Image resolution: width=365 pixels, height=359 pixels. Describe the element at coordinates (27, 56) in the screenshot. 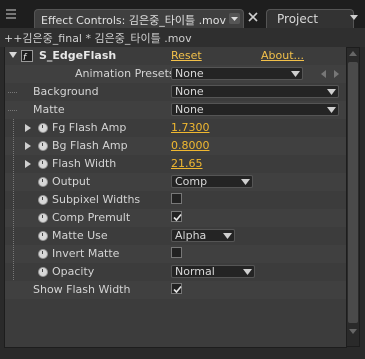

I see `fx-icon: f` at that location.